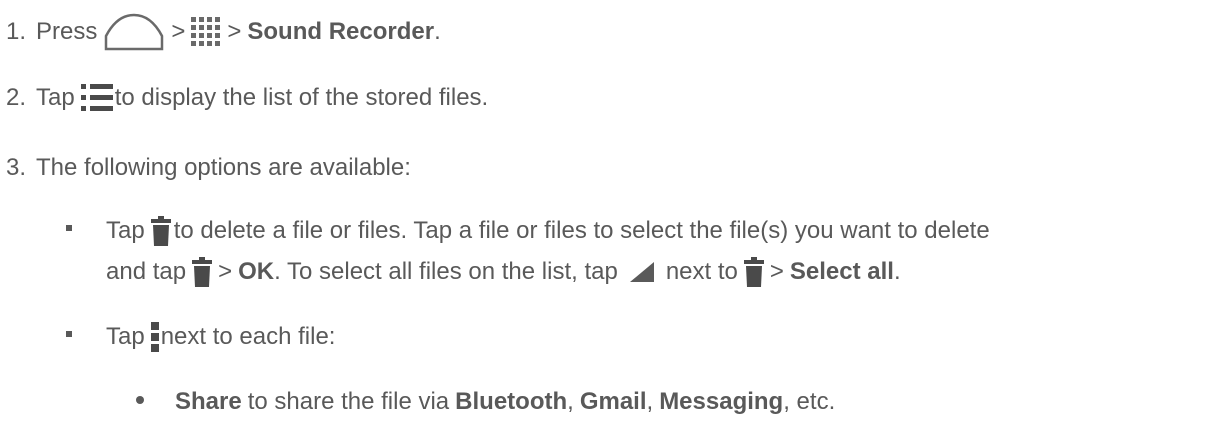  I want to click on home-icon, so click(134, 32).